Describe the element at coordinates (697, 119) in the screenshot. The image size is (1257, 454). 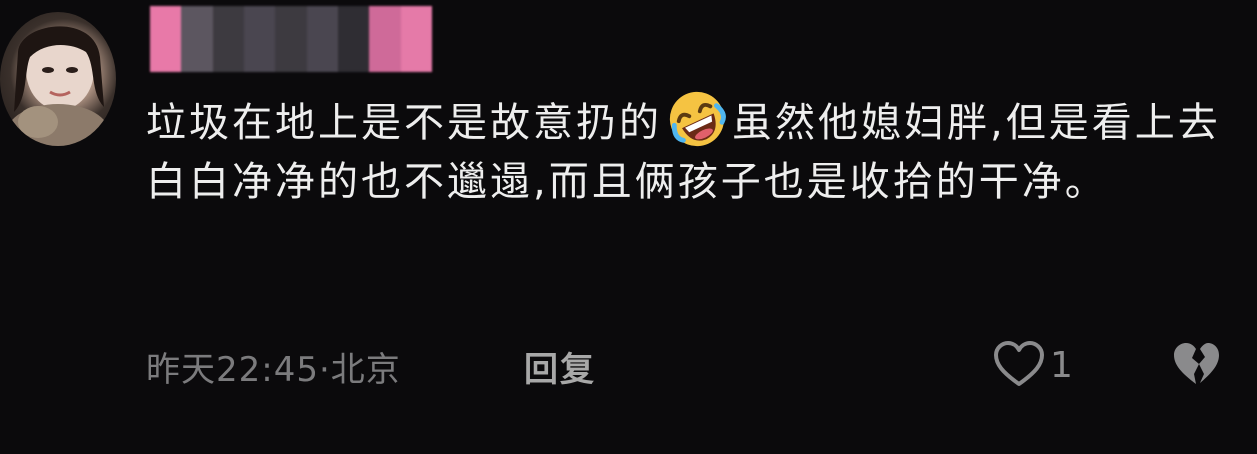
I see `rolling-on-floor-laughing-emoji` at that location.